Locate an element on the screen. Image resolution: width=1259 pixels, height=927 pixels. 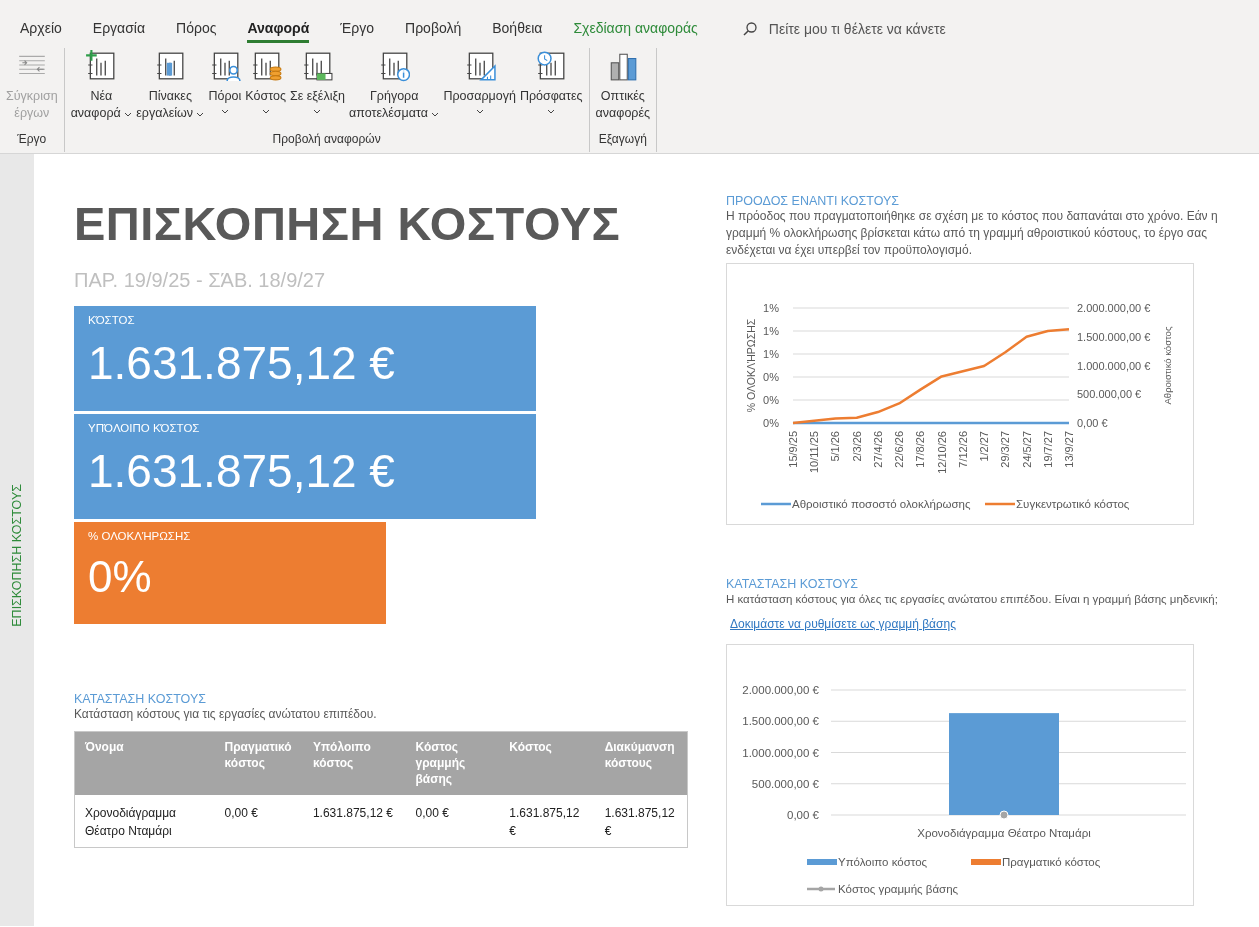
tick-label: 17/8/26 is located at coordinates (920, 449).